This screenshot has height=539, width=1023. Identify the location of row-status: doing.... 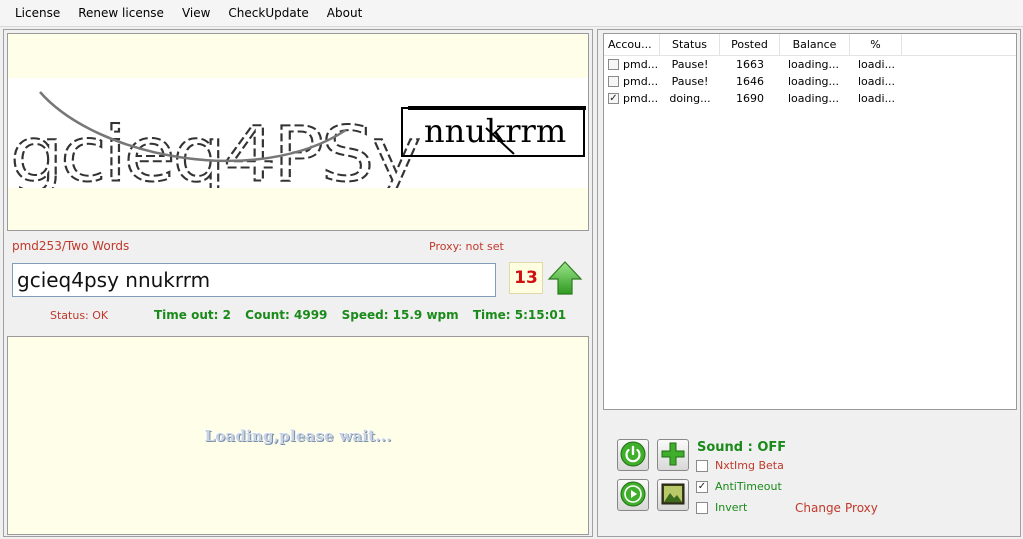
(690, 98).